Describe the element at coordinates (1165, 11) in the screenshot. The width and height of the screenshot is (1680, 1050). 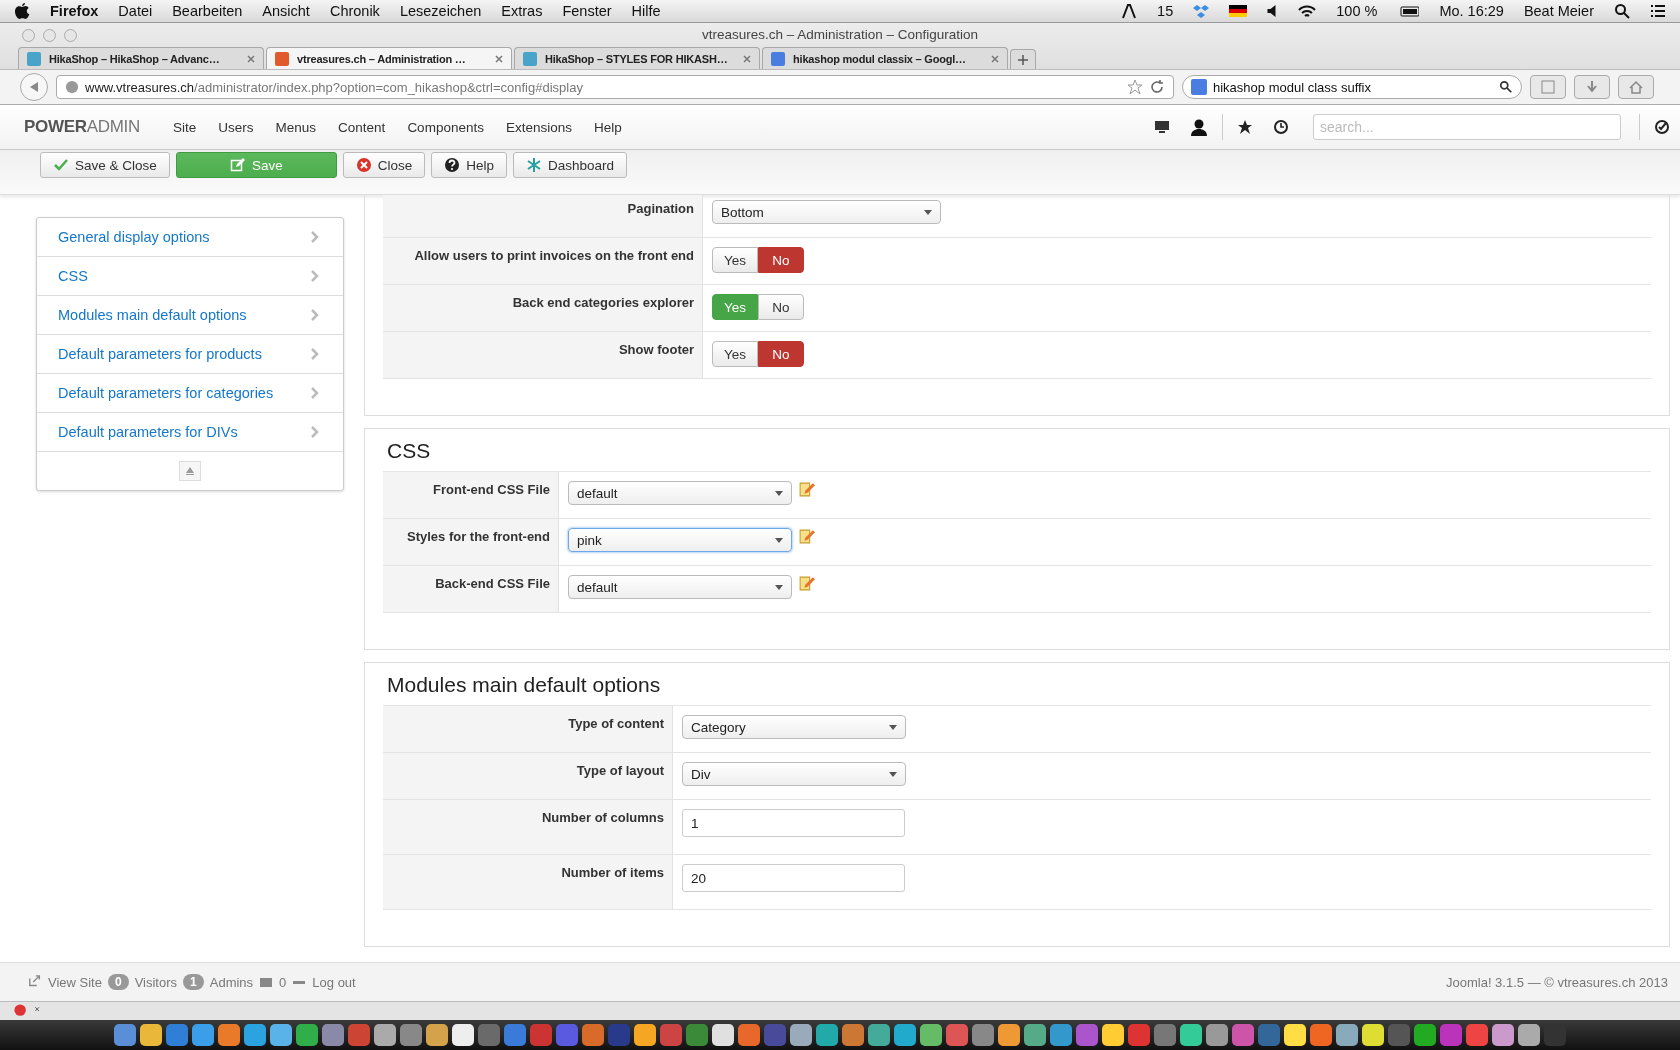
I see `notification-count: 15` at that location.